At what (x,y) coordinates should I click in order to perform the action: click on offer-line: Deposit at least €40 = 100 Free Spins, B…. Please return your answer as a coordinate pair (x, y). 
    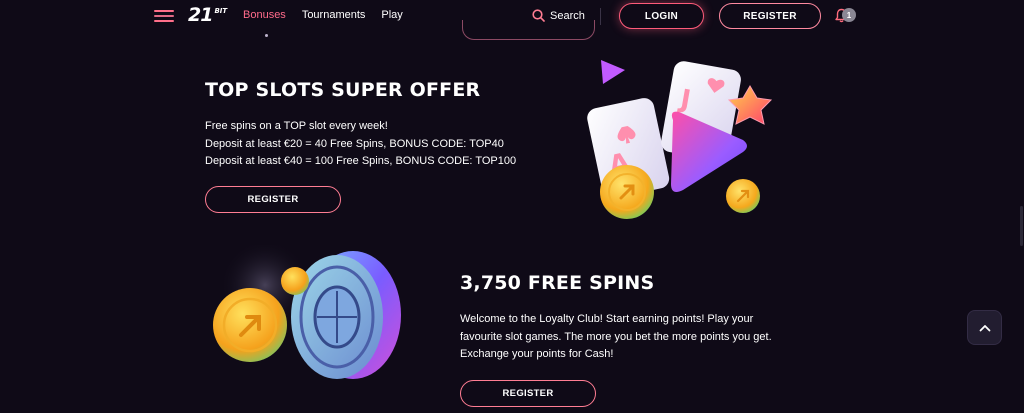
    Looking at the image, I should click on (361, 161).